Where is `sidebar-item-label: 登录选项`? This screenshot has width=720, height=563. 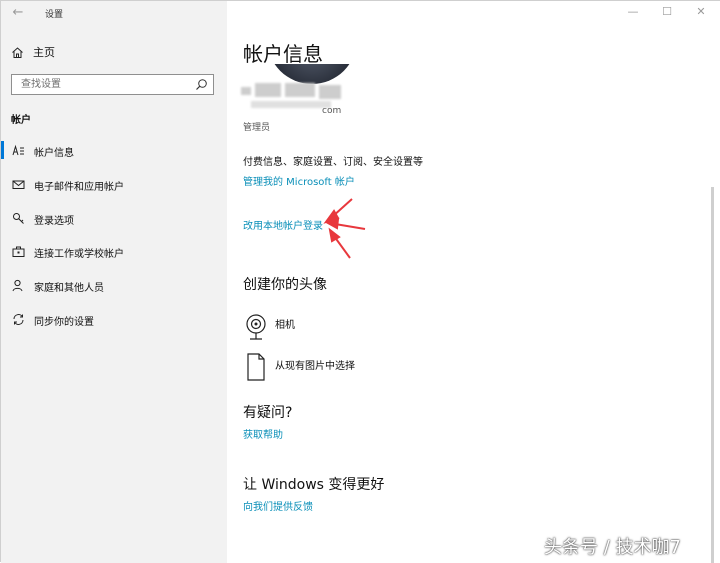
sidebar-item-label: 登录选项 is located at coordinates (54, 221).